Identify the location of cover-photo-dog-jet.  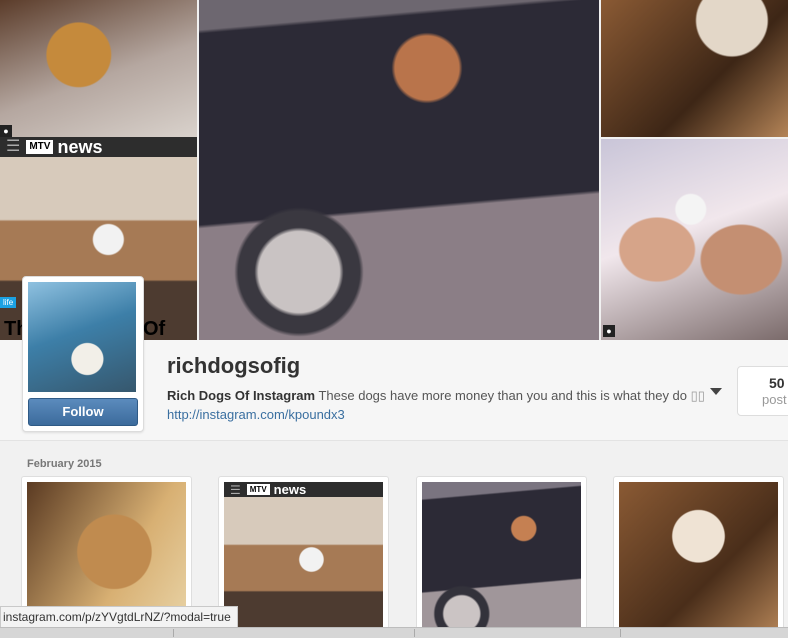
(98, 68).